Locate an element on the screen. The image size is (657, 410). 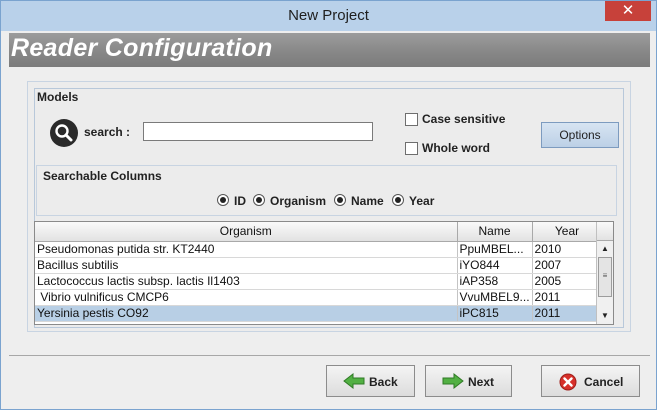
cell-year: 2007 is located at coordinates (567, 265).